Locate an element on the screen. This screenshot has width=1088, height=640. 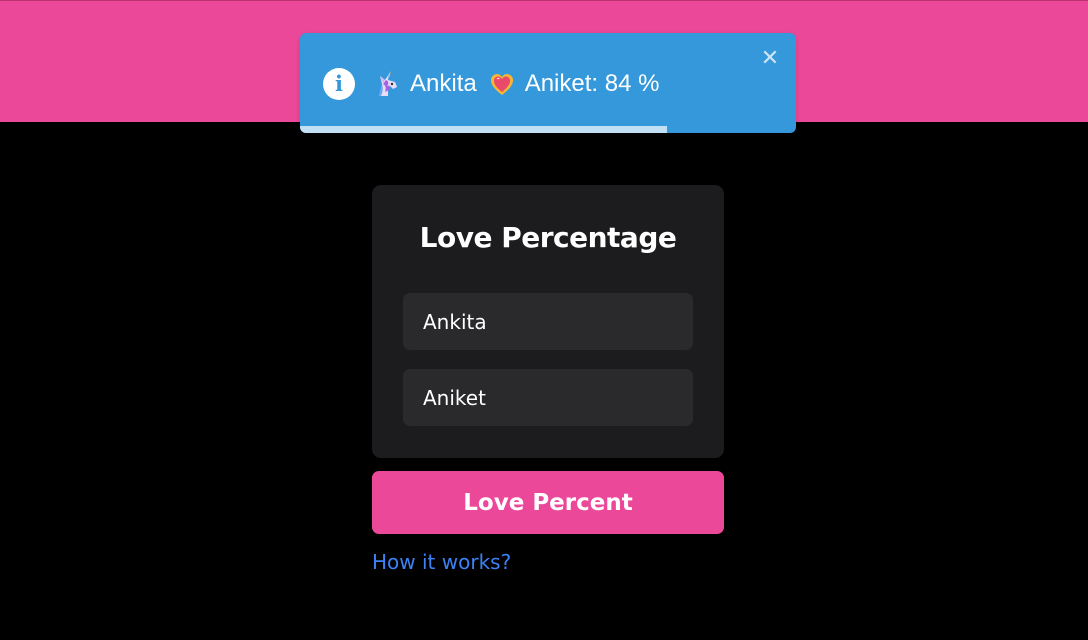
toast-message: Ankita Aniket: 84 % is located at coordinates (515, 84).